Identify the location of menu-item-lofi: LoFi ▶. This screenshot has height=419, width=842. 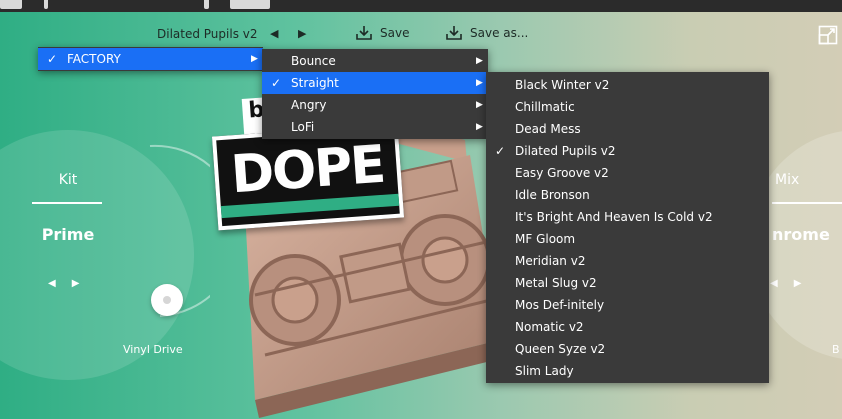
(375, 127).